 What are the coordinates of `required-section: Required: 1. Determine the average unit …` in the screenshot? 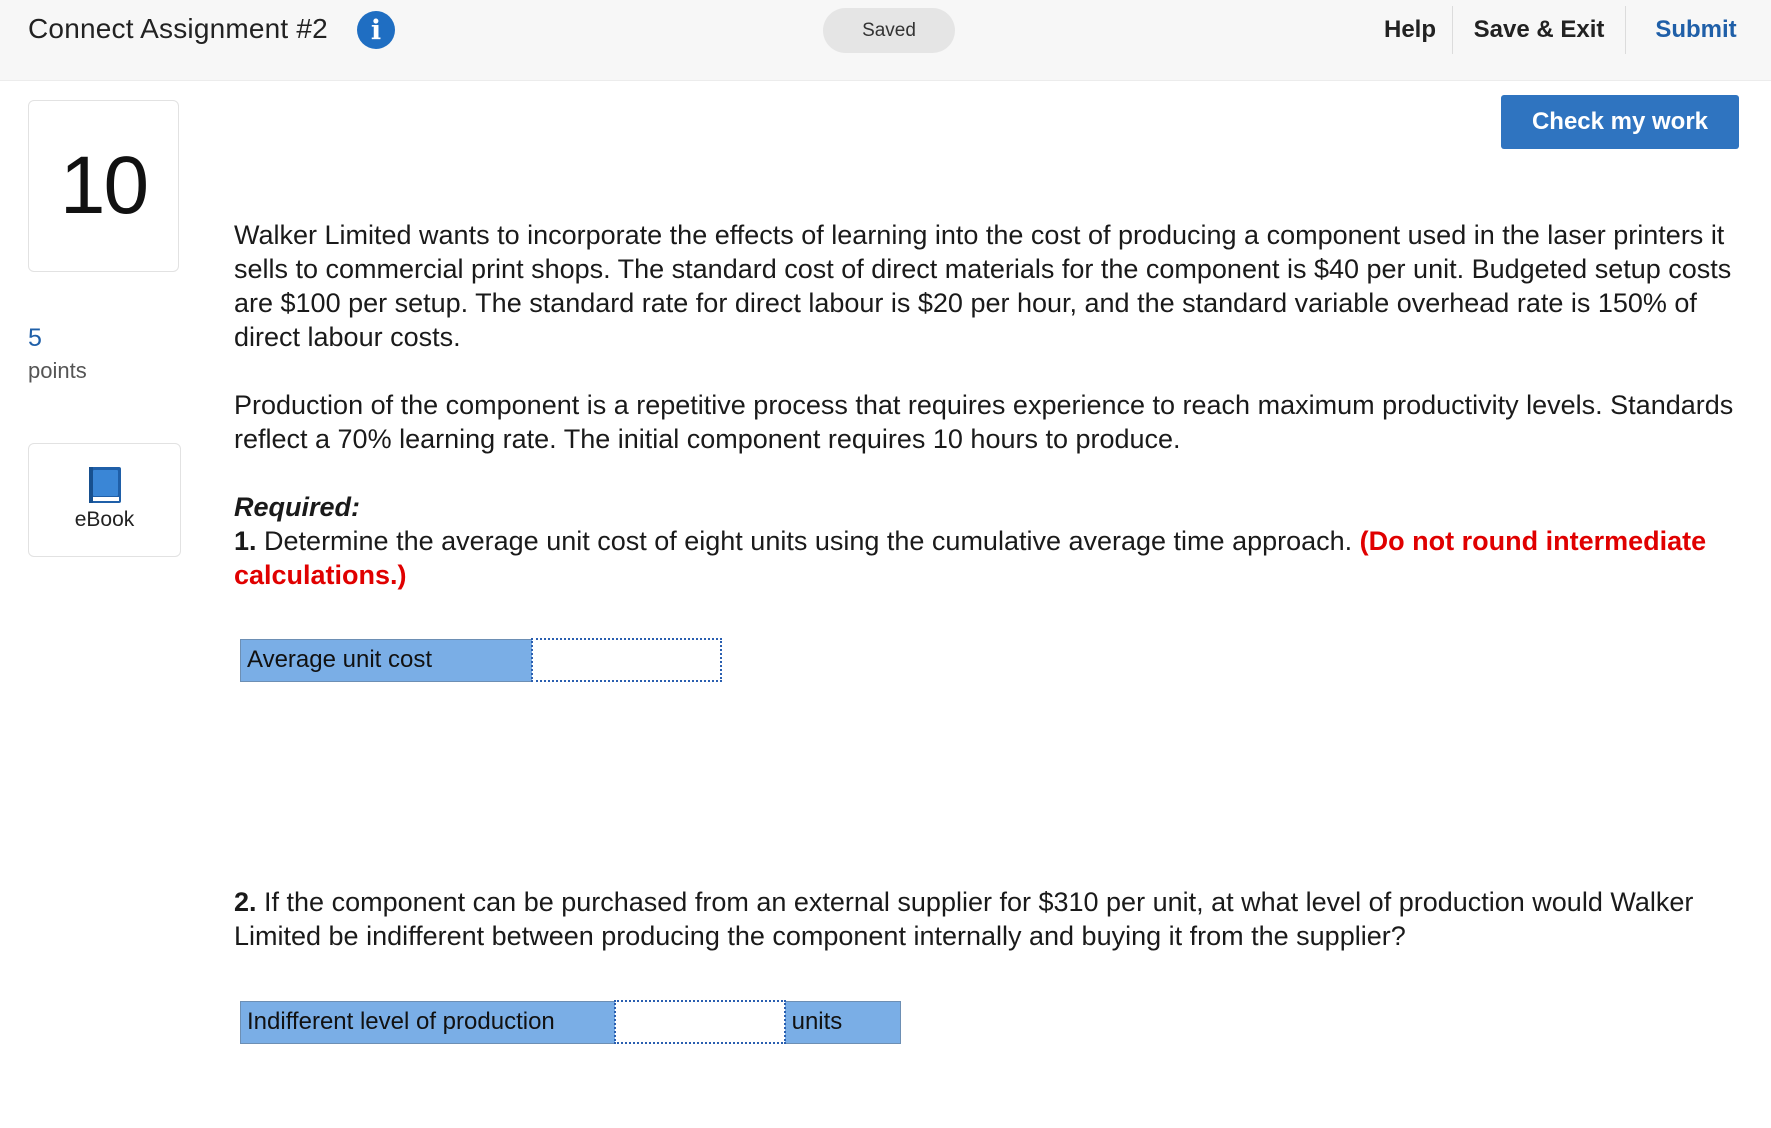 It's located at (999, 541).